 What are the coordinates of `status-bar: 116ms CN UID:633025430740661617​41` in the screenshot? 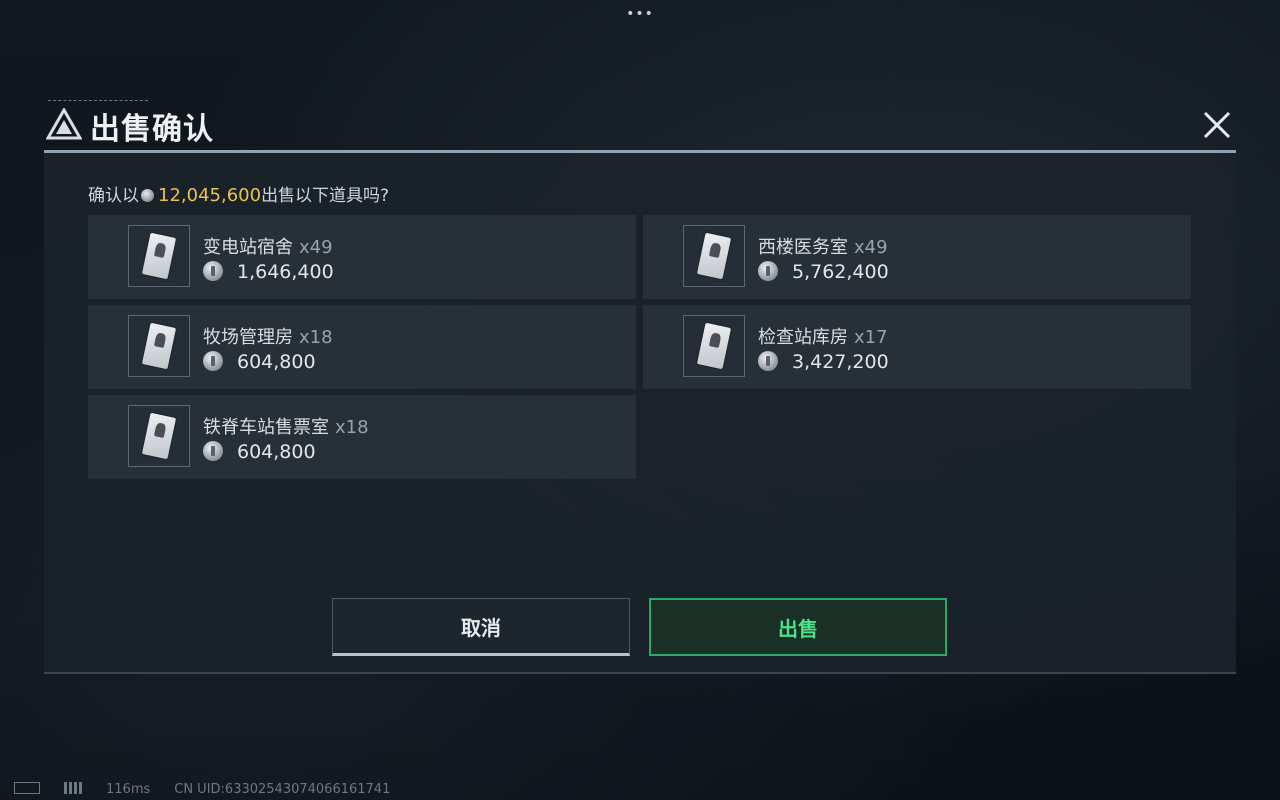 It's located at (214, 789).